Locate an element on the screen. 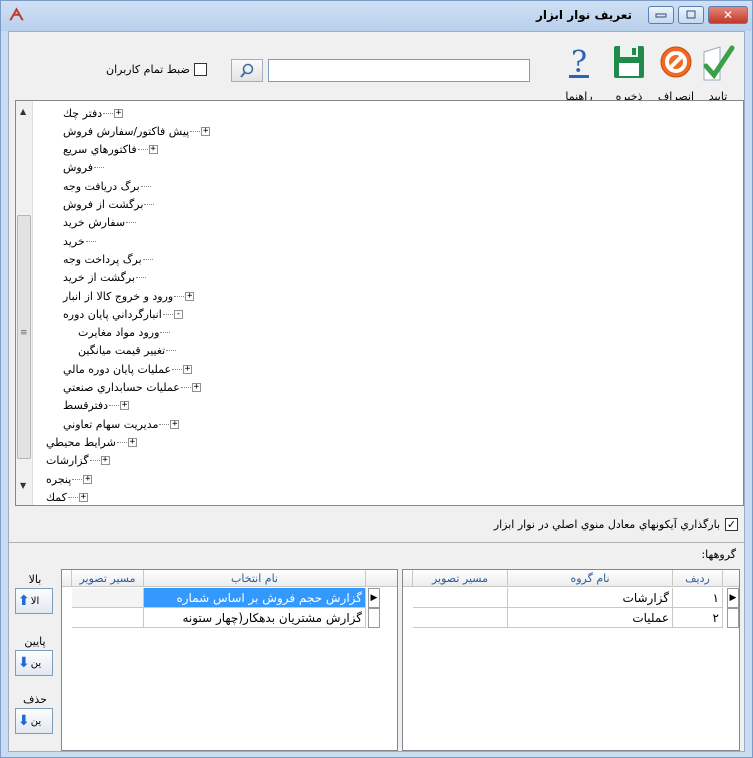 The width and height of the screenshot is (753, 758). tree-node: ورود مواد مغايرت is located at coordinates (129, 333).